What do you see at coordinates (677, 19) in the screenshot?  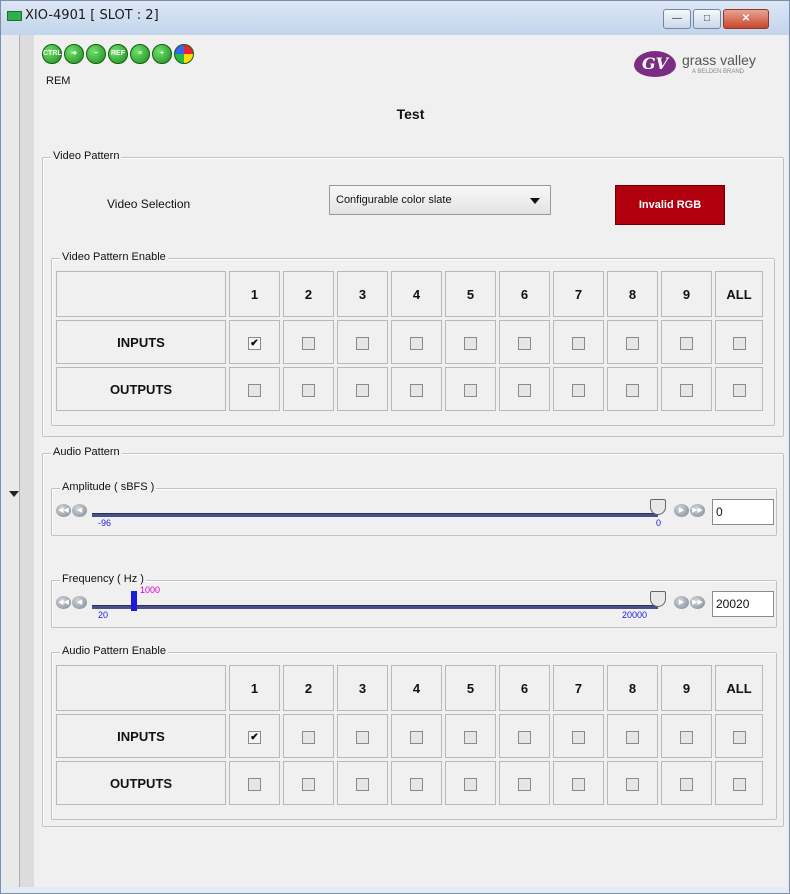 I see `minimize-button: —` at bounding box center [677, 19].